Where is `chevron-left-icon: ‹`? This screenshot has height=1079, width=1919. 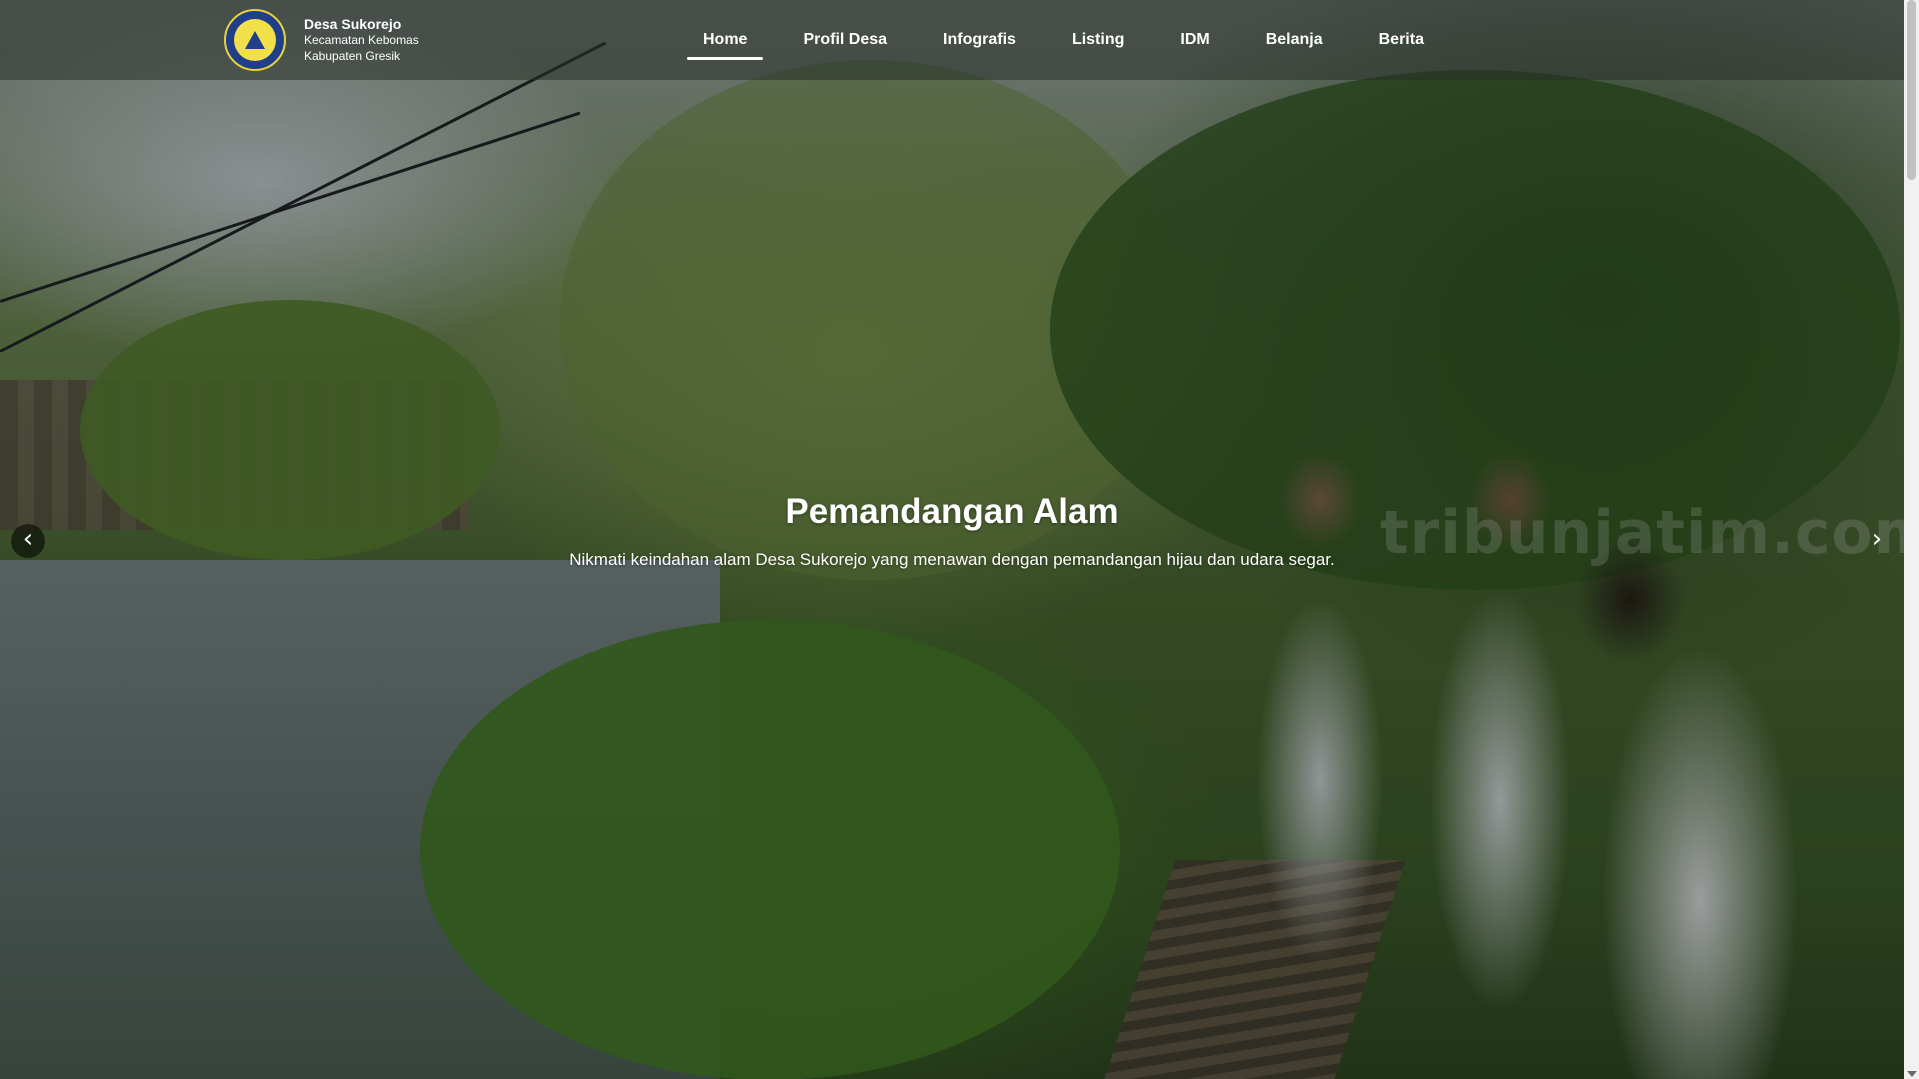
chevron-left-icon: ‹ is located at coordinates (28, 539).